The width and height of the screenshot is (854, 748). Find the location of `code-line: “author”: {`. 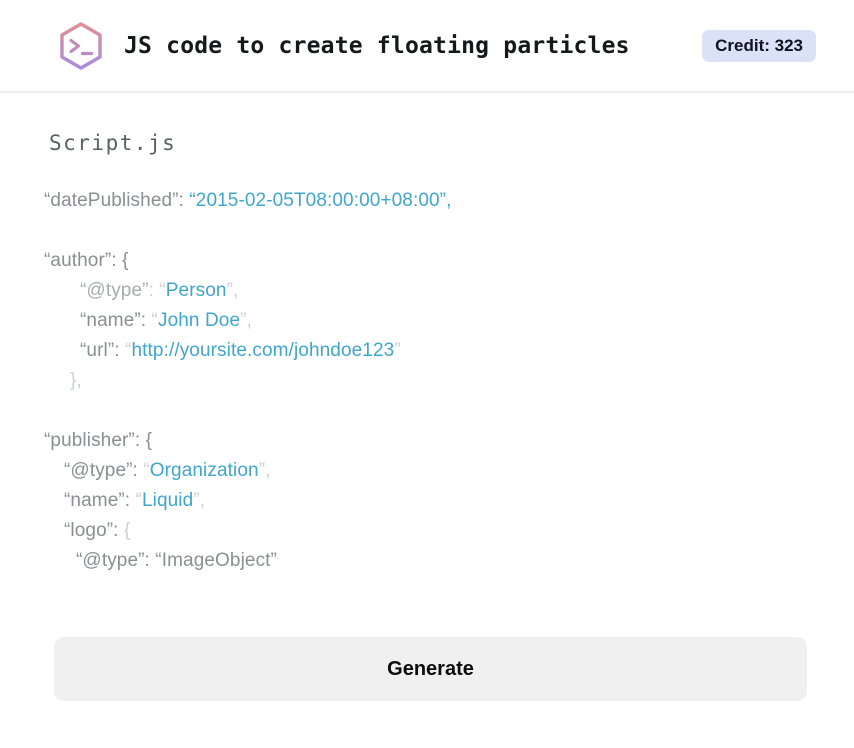

code-line: “author”: { is located at coordinates (449, 261).